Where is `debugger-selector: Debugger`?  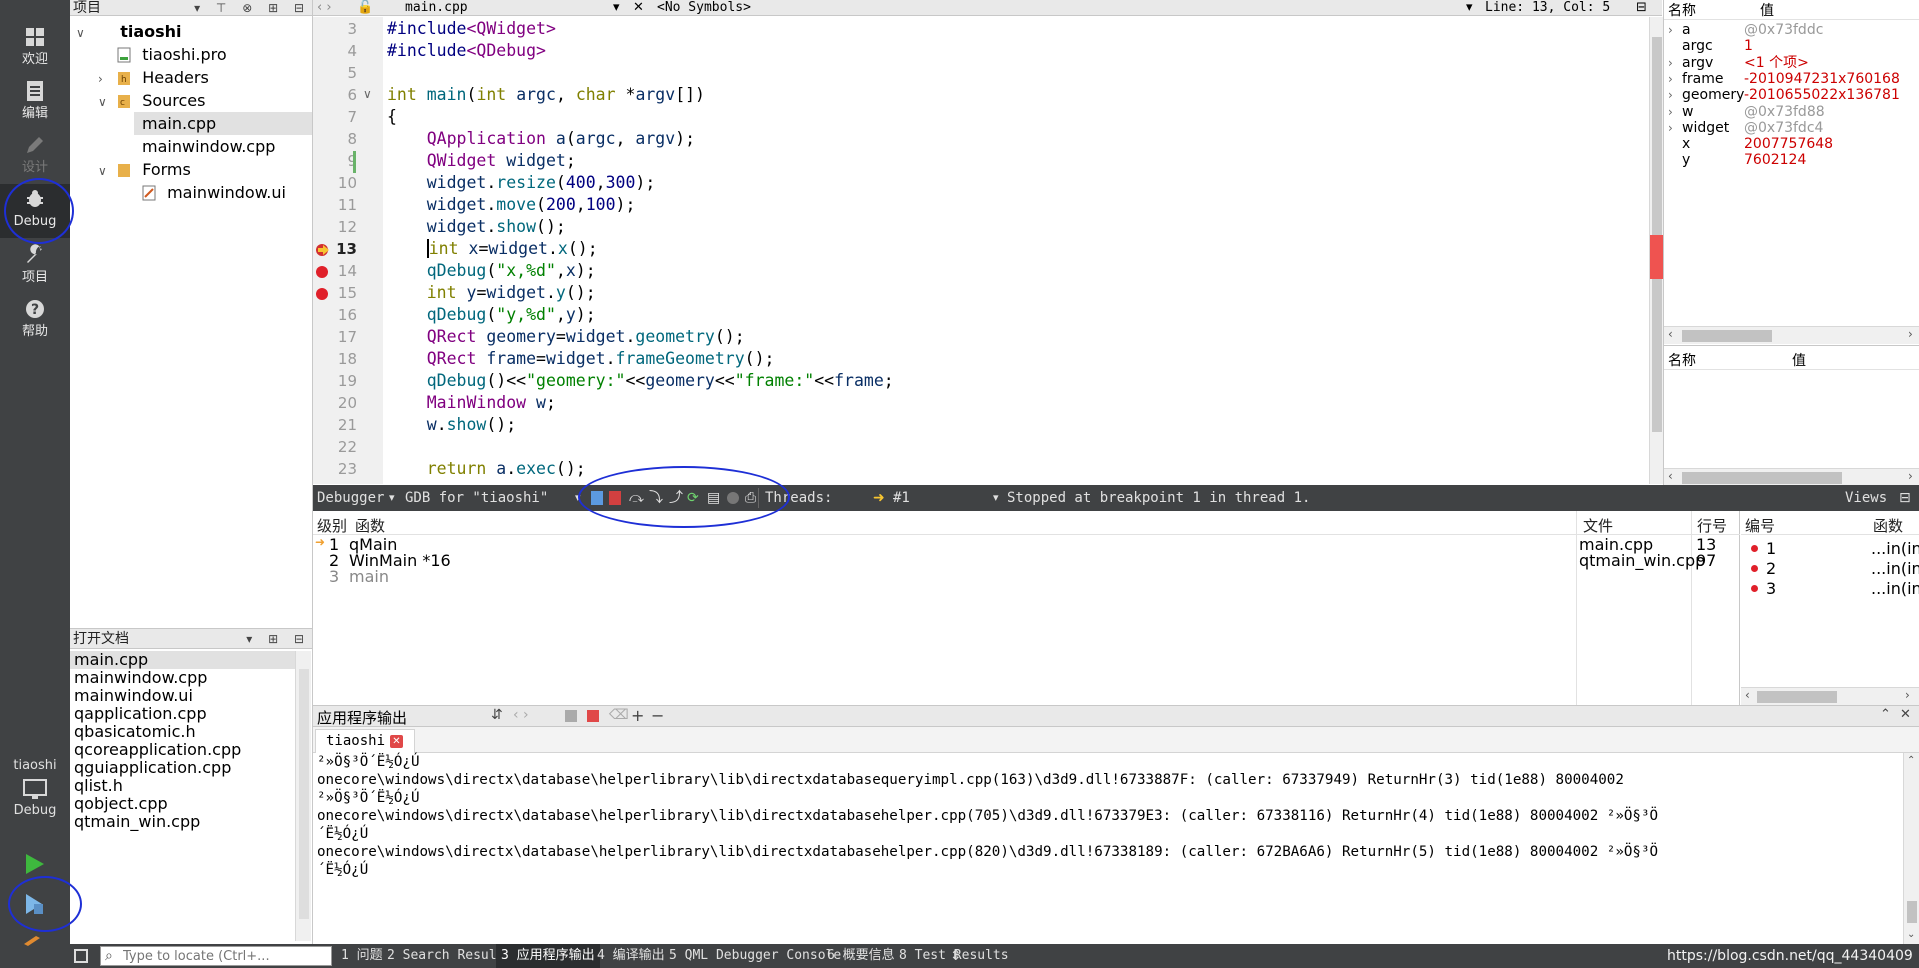 debugger-selector: Debugger is located at coordinates (350, 498).